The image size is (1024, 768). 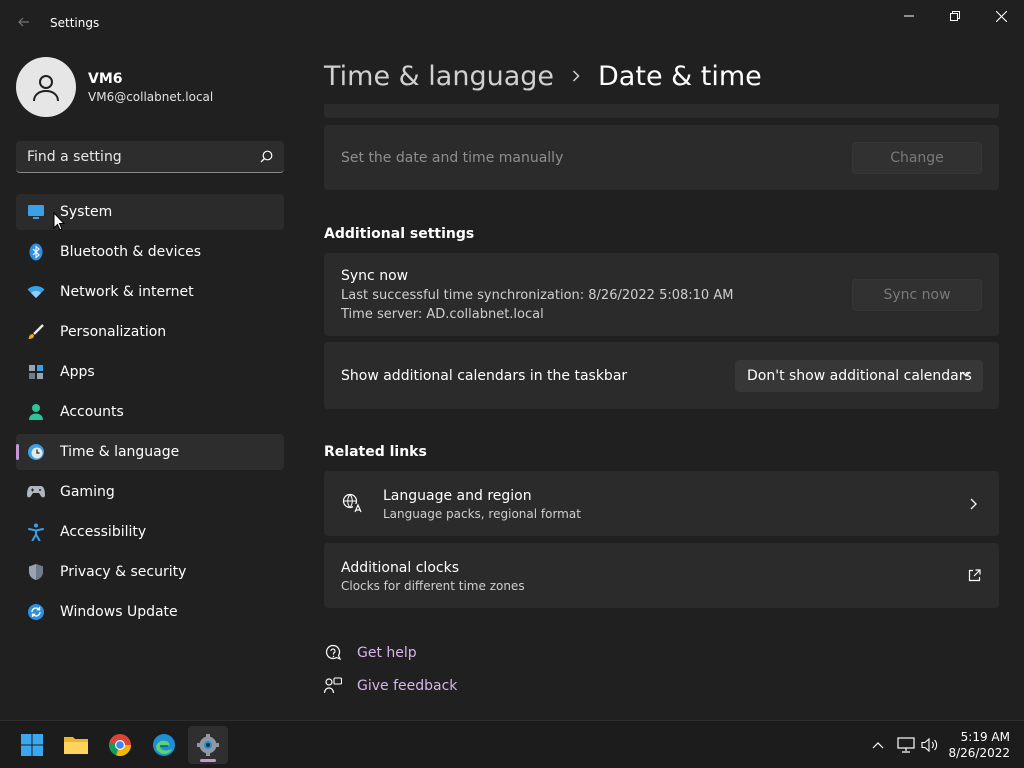 What do you see at coordinates (375, 276) in the screenshot?
I see `sync-title: Sync now` at bounding box center [375, 276].